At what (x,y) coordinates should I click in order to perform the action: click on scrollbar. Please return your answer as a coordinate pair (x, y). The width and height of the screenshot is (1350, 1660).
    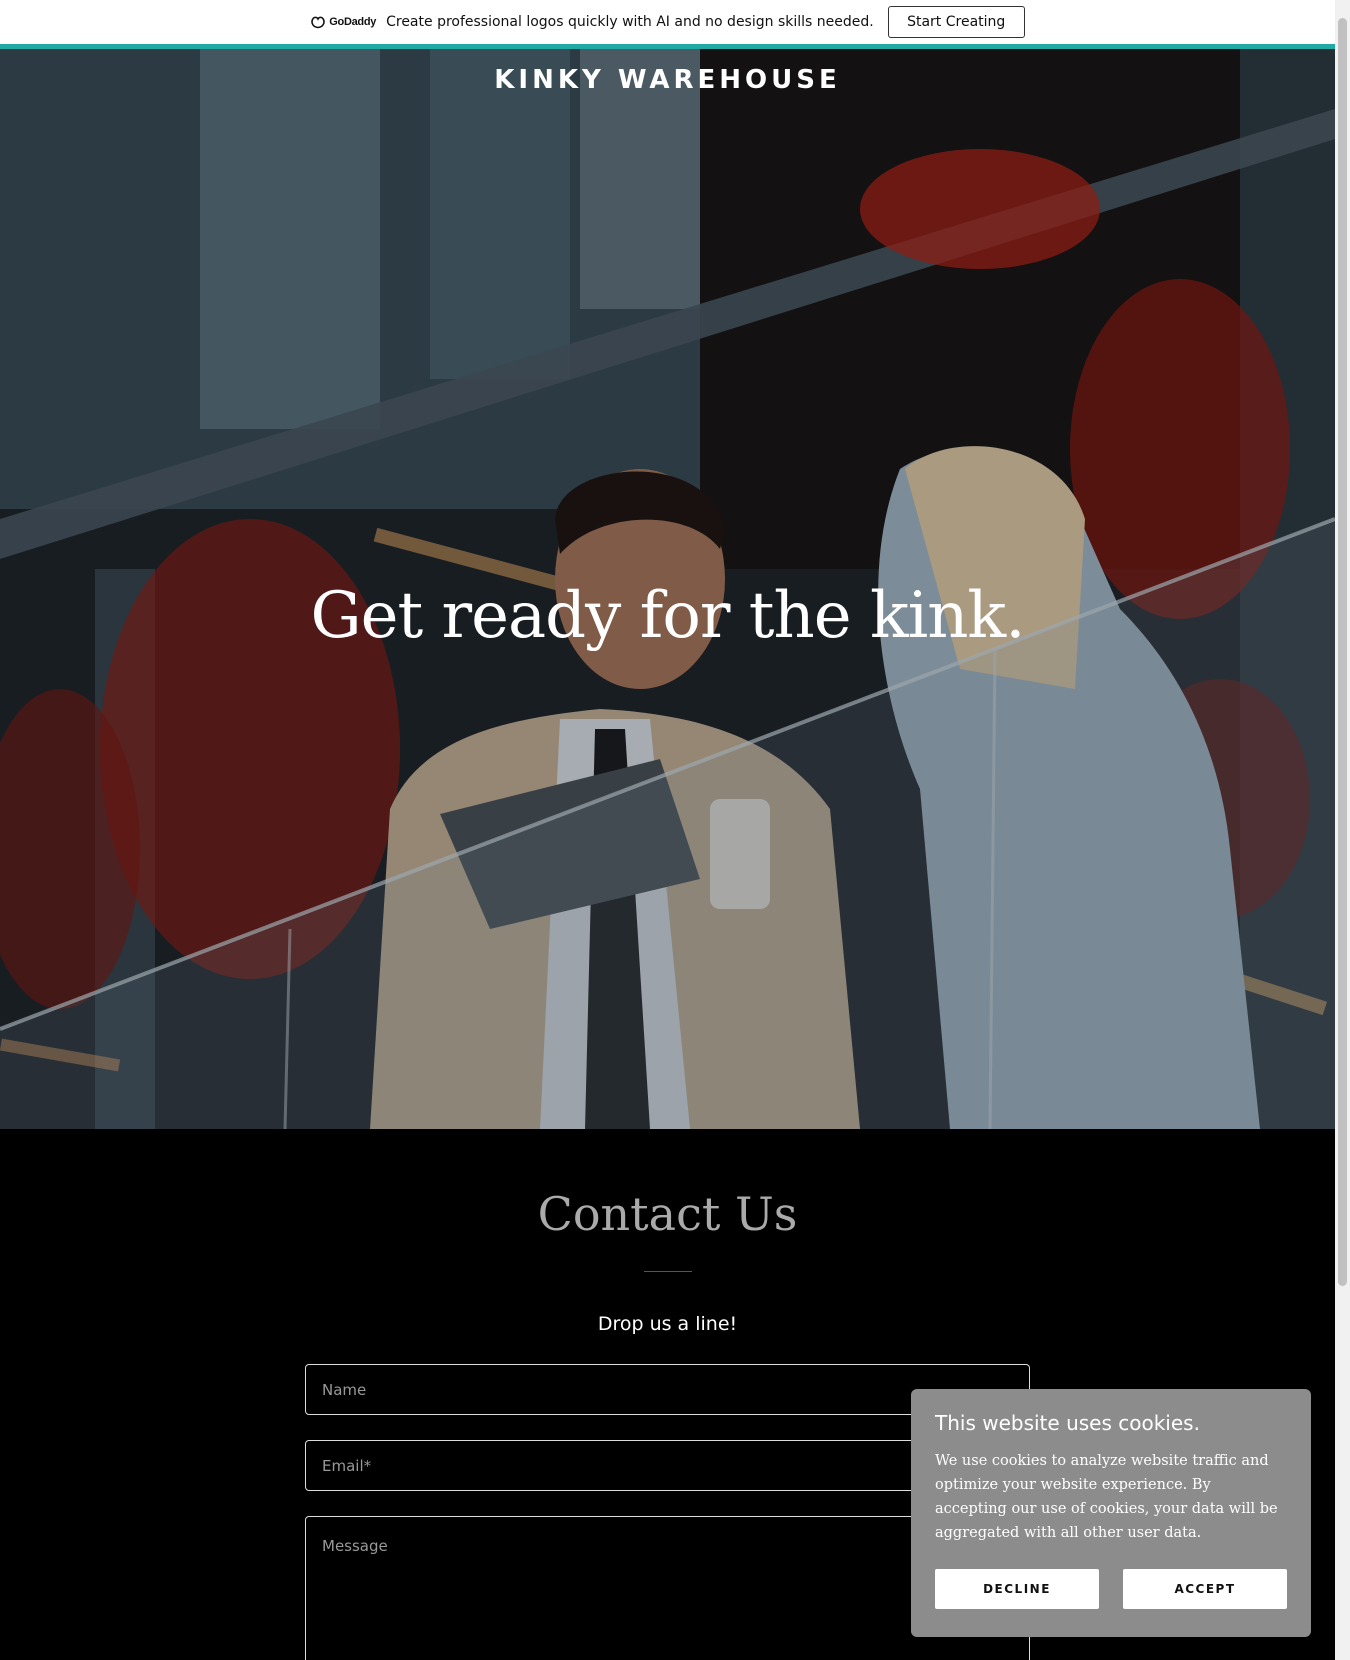
    Looking at the image, I should click on (1342, 830).